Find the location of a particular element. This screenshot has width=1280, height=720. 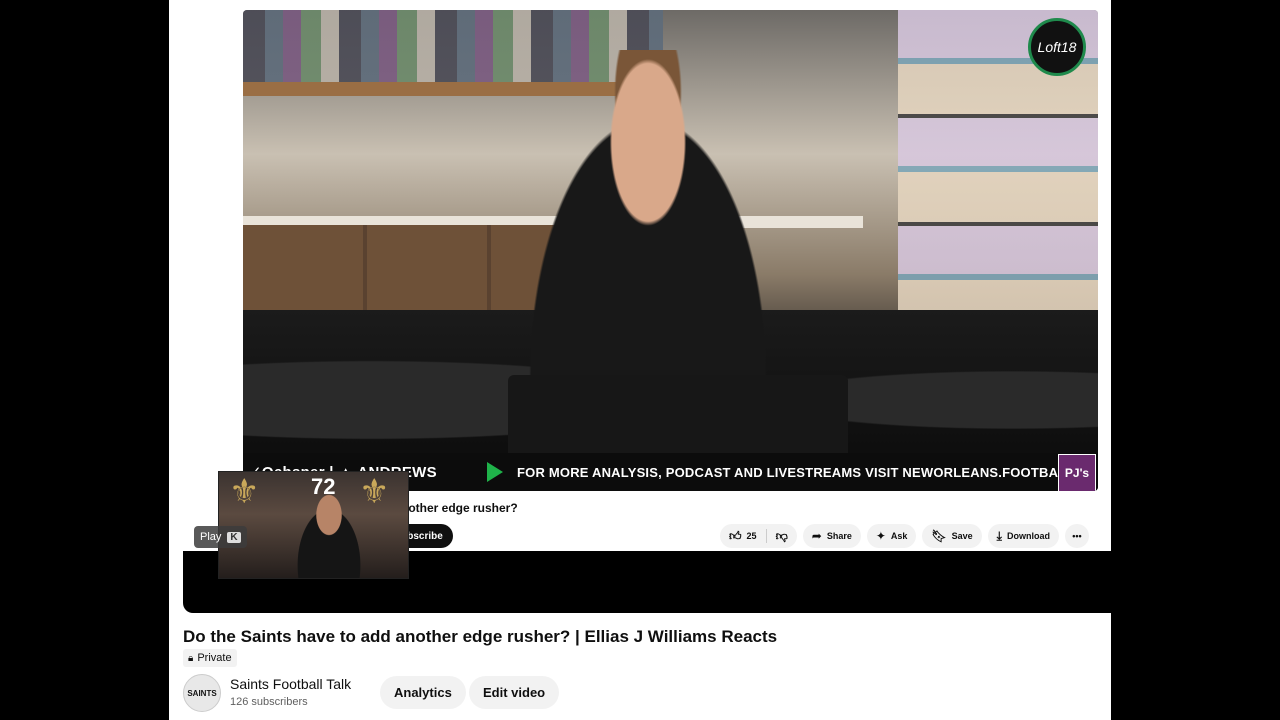

like-dislike-group: 👍︎ 25 👎︎ is located at coordinates (758, 536).